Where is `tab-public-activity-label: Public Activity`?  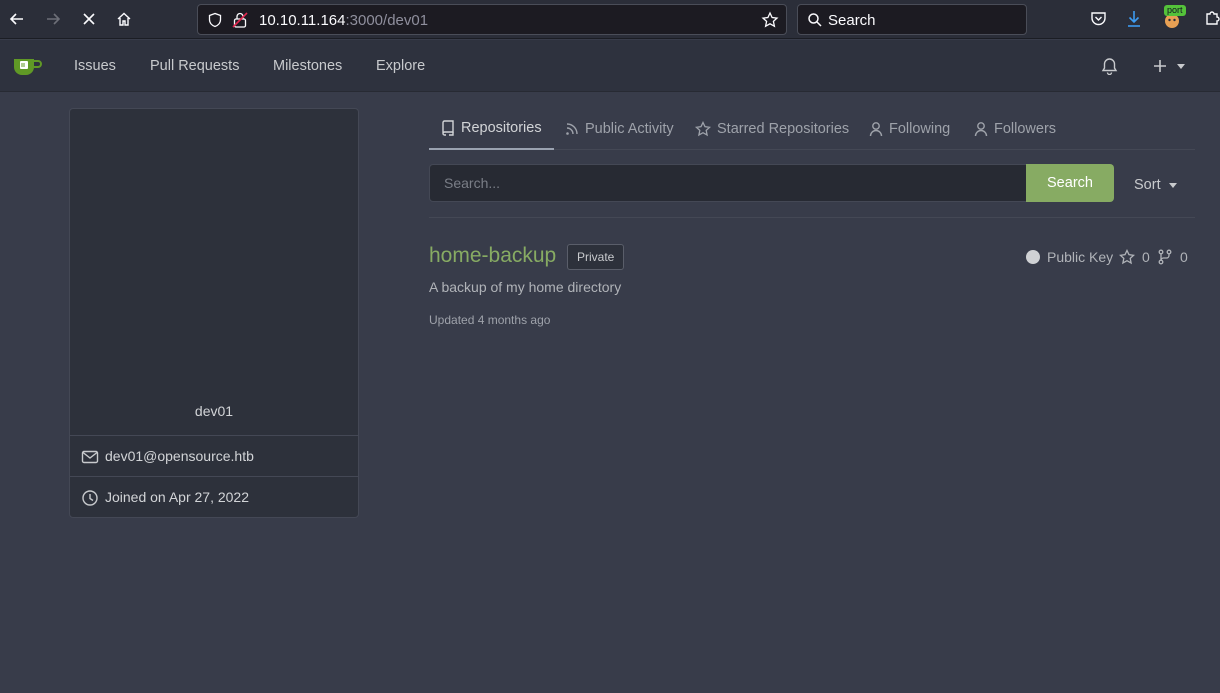
tab-public-activity-label: Public Activity is located at coordinates (629, 129).